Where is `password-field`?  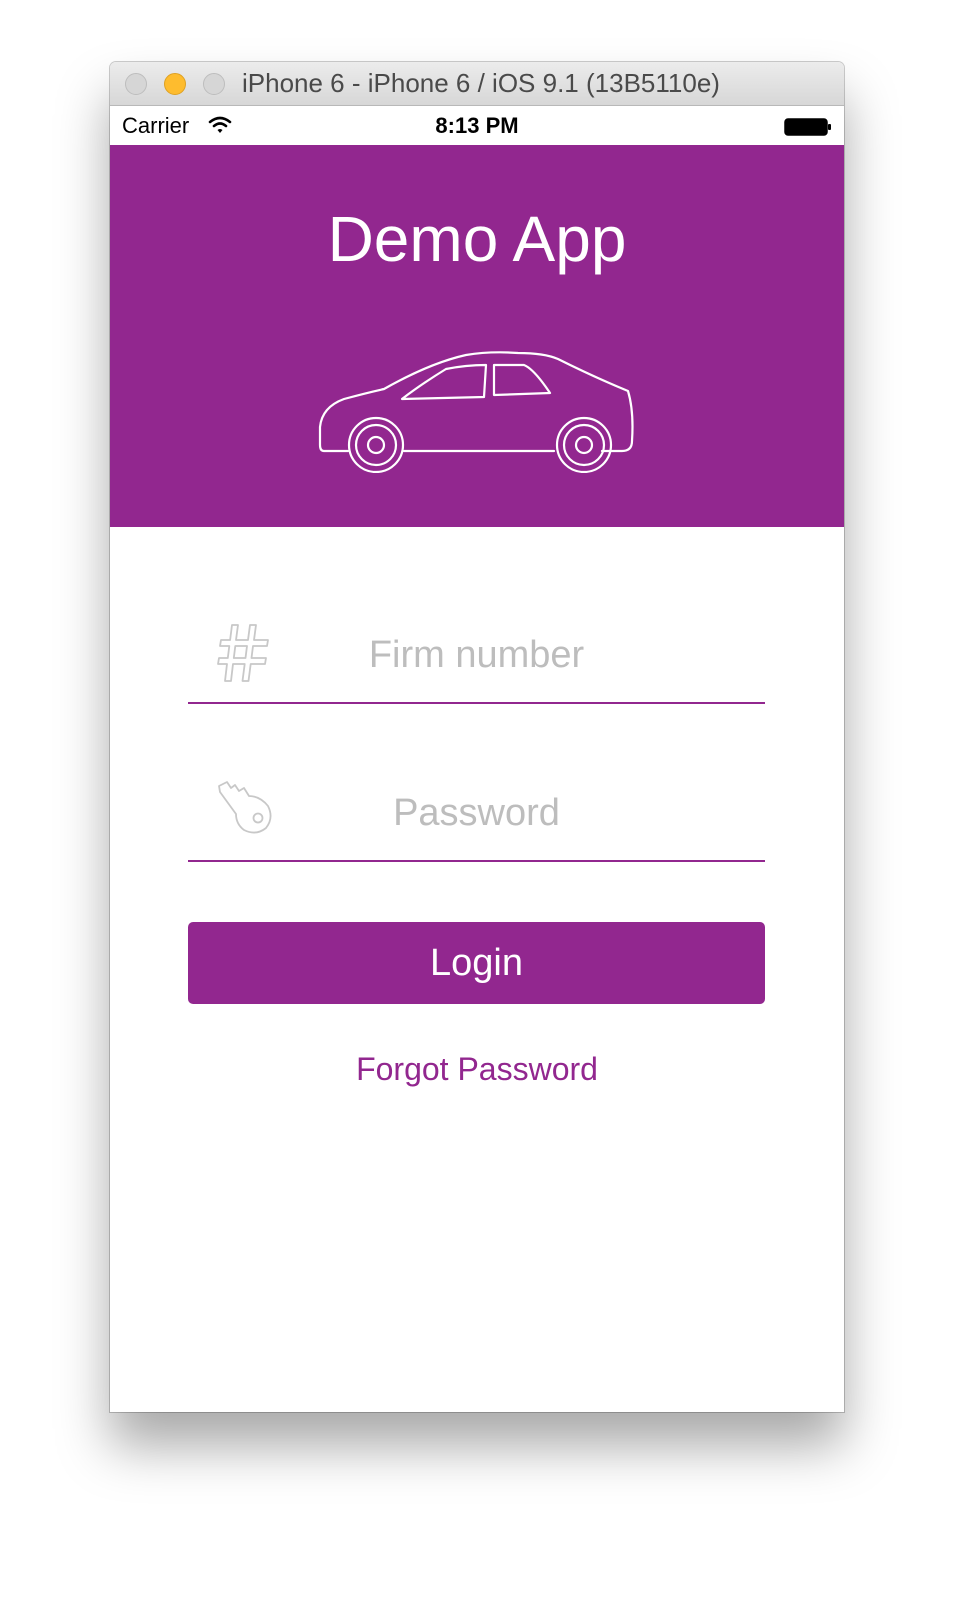 password-field is located at coordinates (476, 816).